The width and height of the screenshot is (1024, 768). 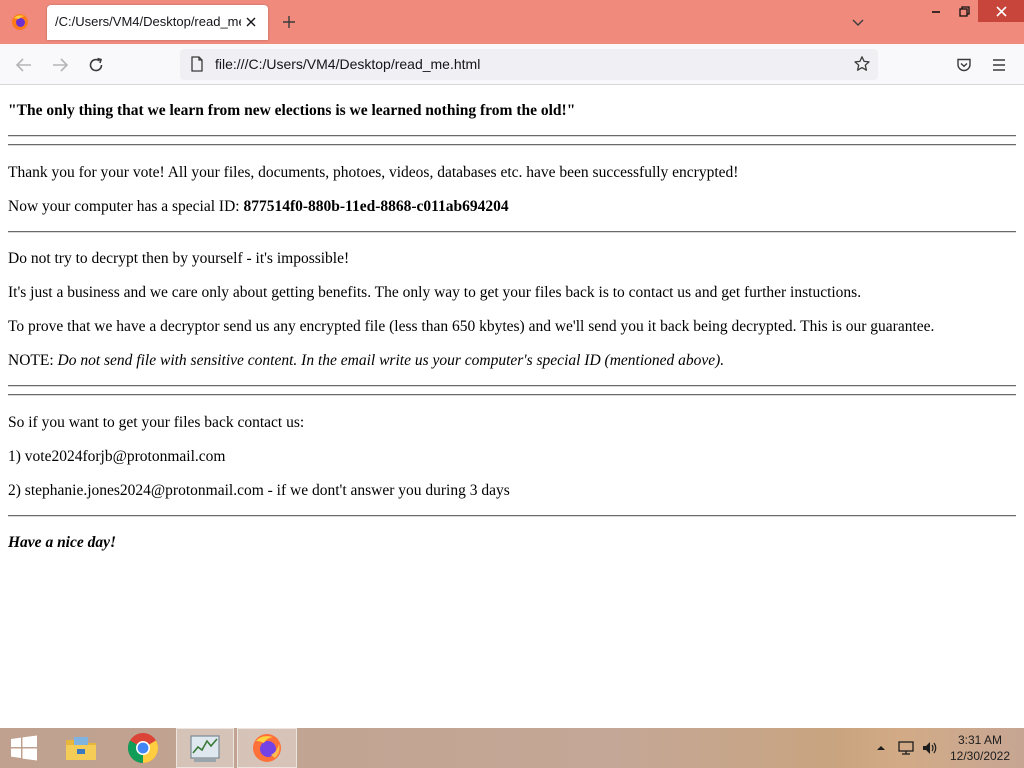 What do you see at coordinates (376, 206) in the screenshot?
I see `special-id-value: 877514f0-880b-11ed-8868-c011ab694204` at bounding box center [376, 206].